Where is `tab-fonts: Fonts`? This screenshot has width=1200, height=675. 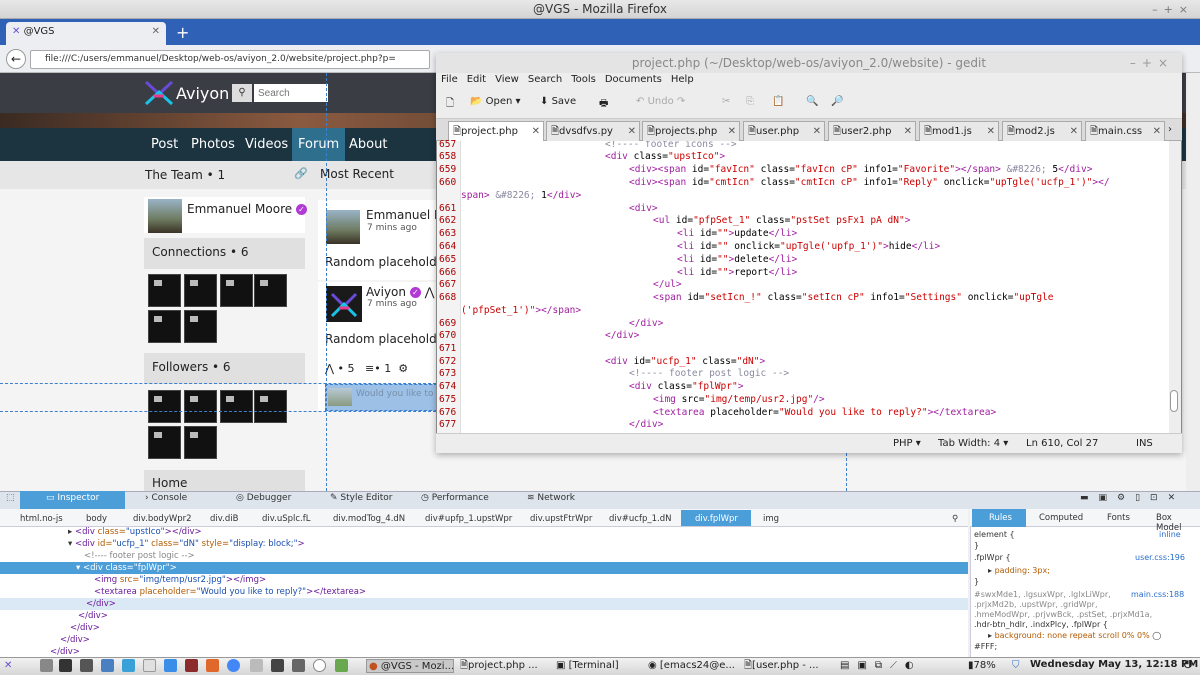
tab-fonts: Fonts is located at coordinates (1118, 518).